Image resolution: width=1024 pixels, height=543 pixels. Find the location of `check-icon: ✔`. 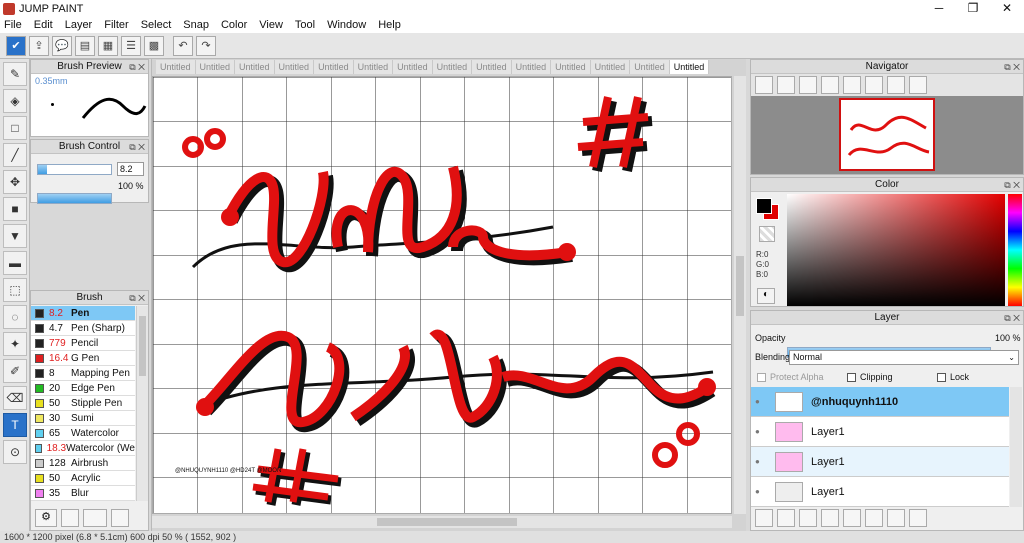

check-icon: ✔ is located at coordinates (16, 45).